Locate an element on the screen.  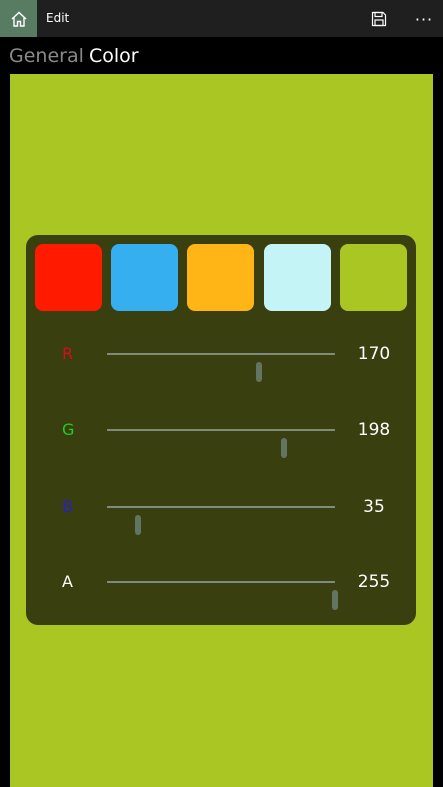
tab-bar: General Color is located at coordinates (221, 55).